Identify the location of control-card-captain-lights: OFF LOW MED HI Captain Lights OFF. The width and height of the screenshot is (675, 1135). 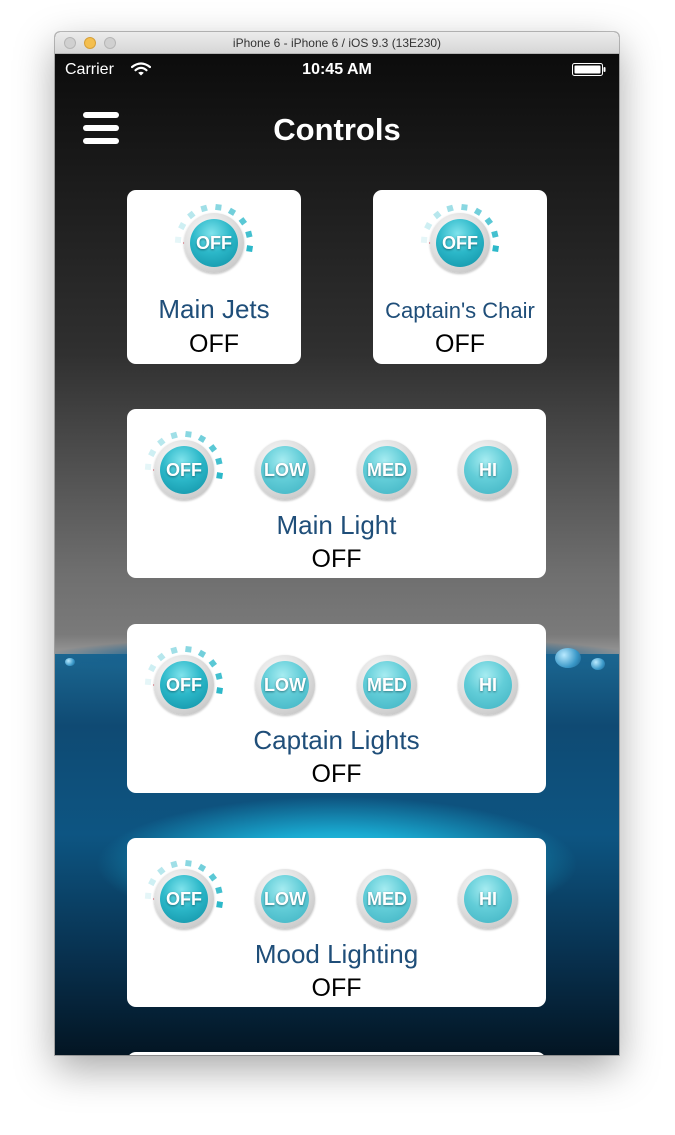
(336, 708).